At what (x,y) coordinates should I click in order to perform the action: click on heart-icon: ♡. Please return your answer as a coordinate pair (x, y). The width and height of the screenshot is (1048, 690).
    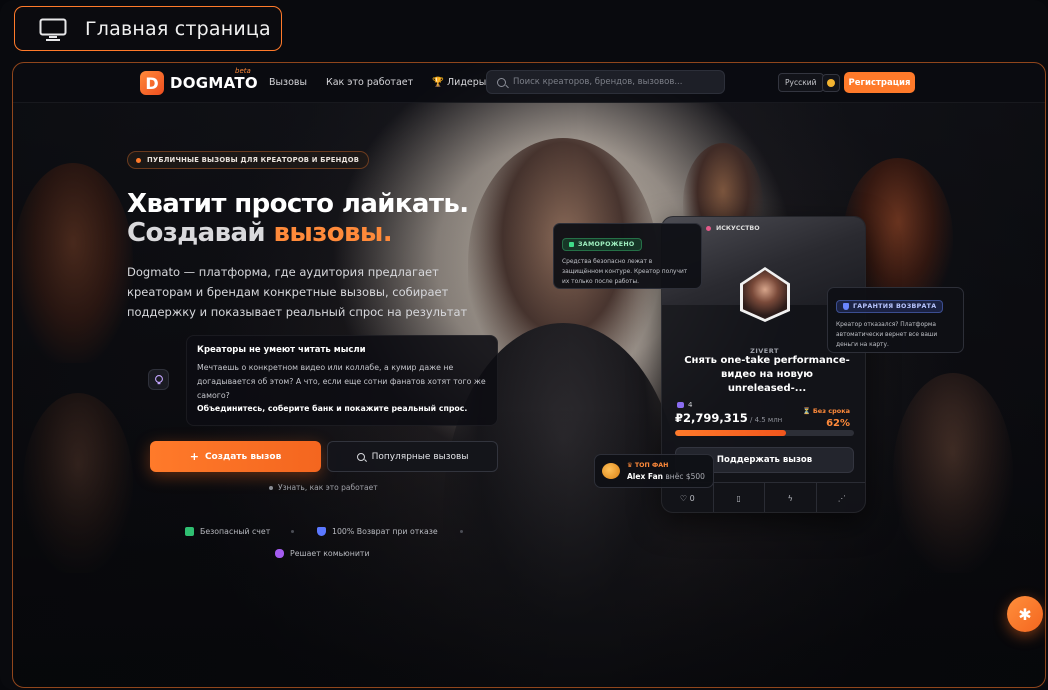
    Looking at the image, I should click on (683, 498).